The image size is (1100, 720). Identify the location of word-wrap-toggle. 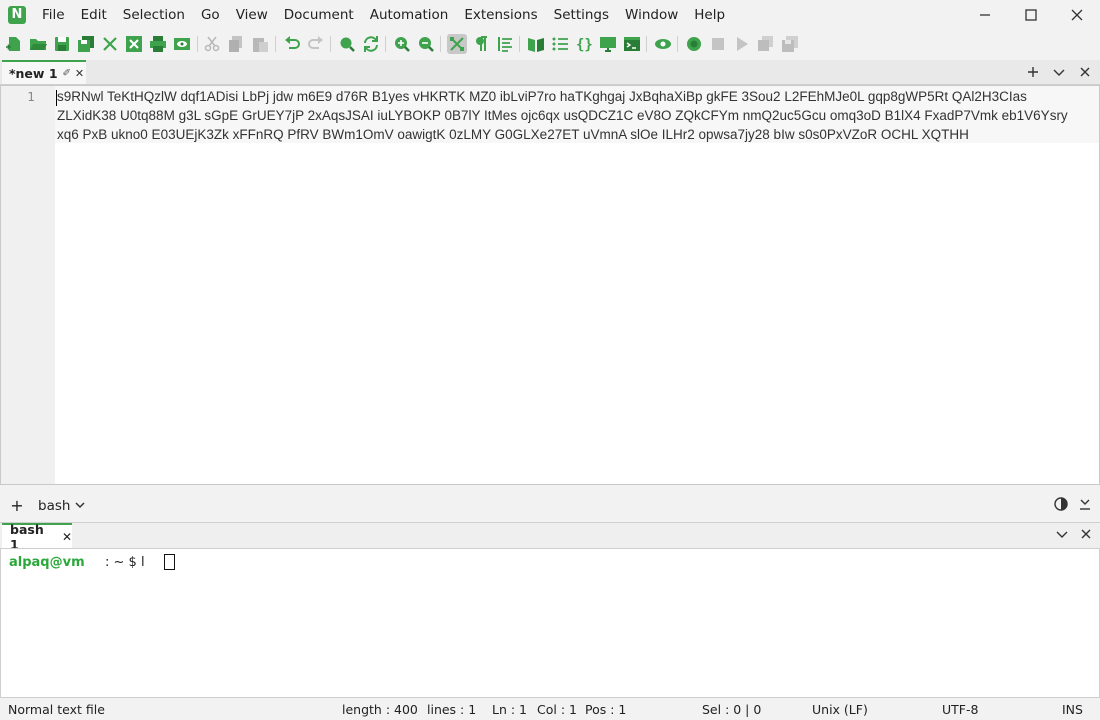
(457, 44).